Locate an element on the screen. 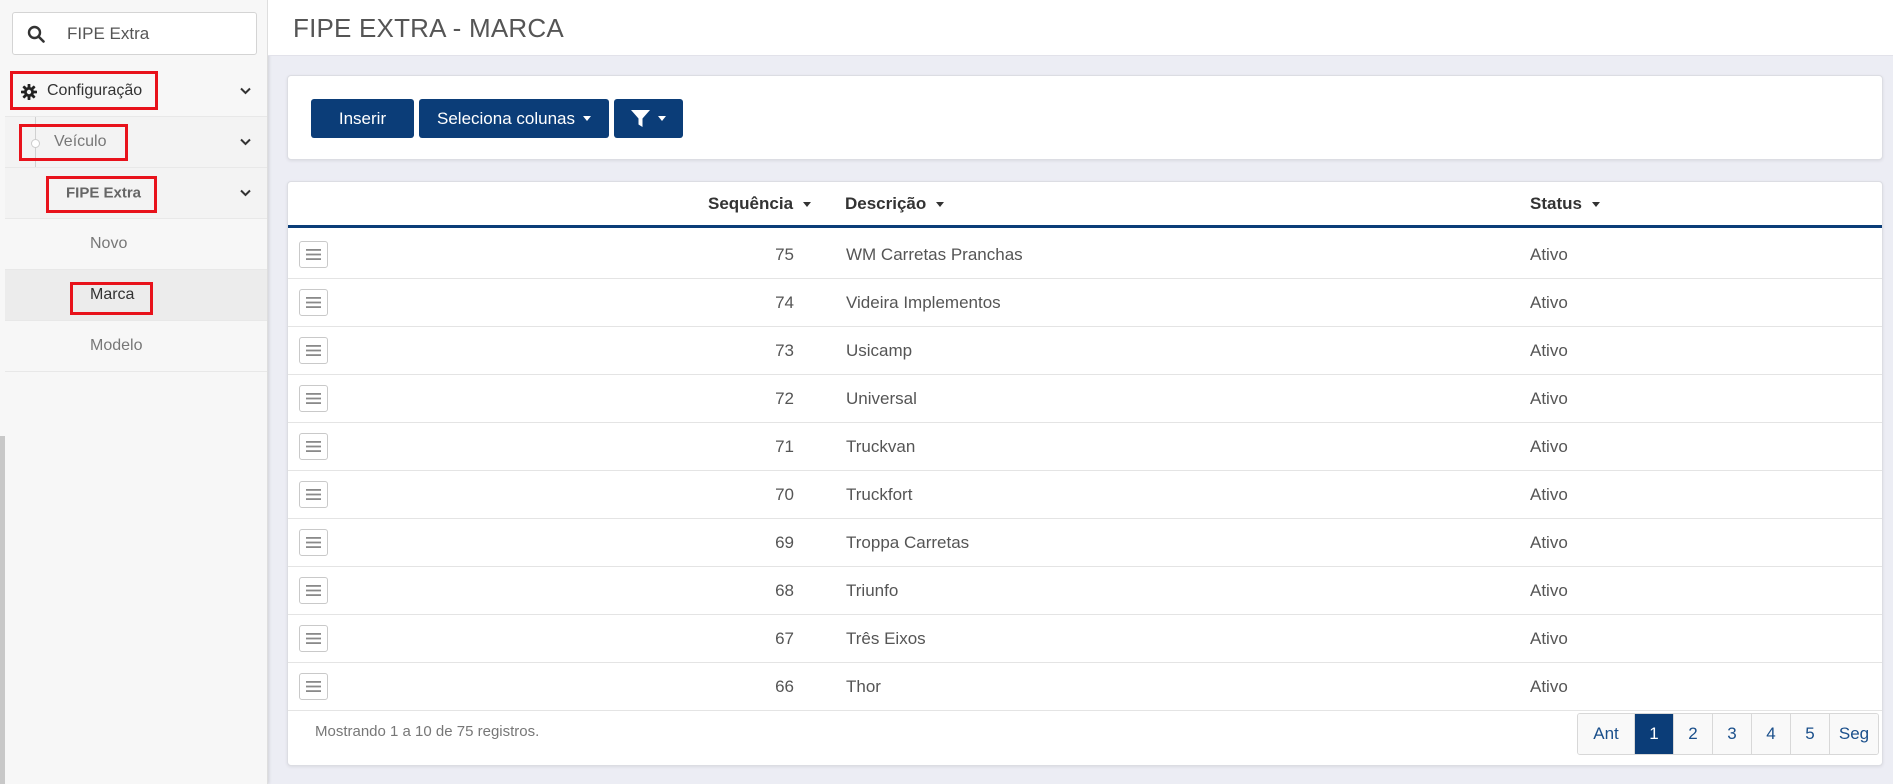 Image resolution: width=1893 pixels, height=784 pixels. column-header-descricao: Descrição is located at coordinates (895, 204).